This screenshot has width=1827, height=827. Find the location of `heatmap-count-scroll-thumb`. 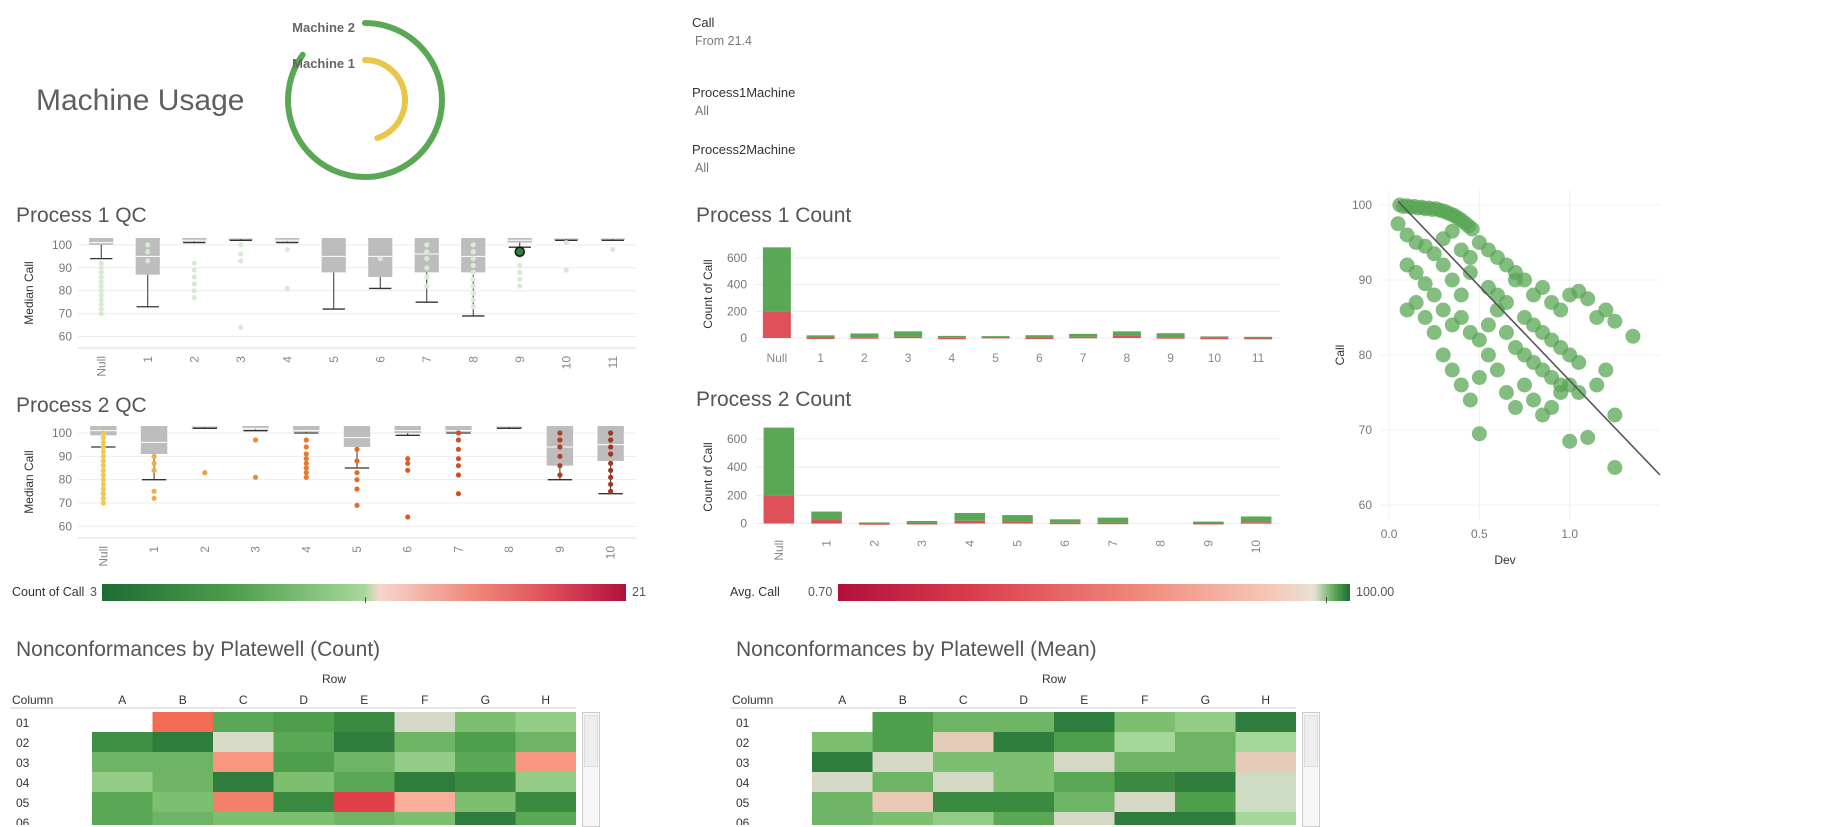

heatmap-count-scroll-thumb is located at coordinates (591, 741).